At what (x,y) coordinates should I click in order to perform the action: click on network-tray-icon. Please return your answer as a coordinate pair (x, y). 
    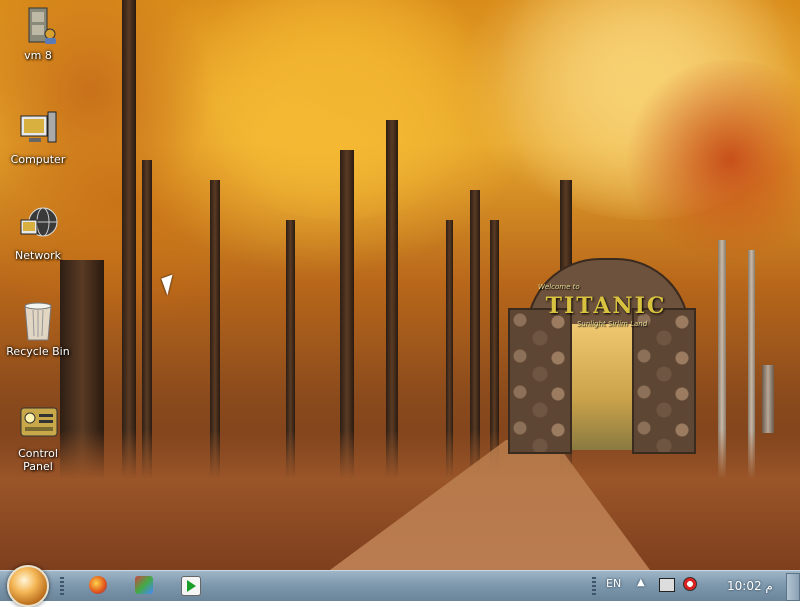
    Looking at the image, I should click on (667, 585).